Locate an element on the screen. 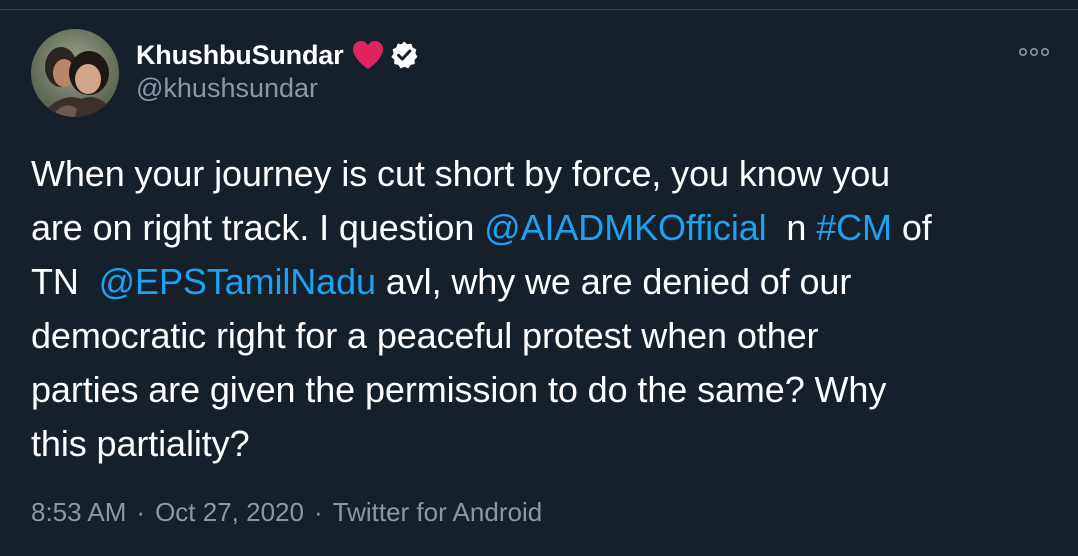 This screenshot has height=556, width=1078. more-options-button is located at coordinates (1034, 52).